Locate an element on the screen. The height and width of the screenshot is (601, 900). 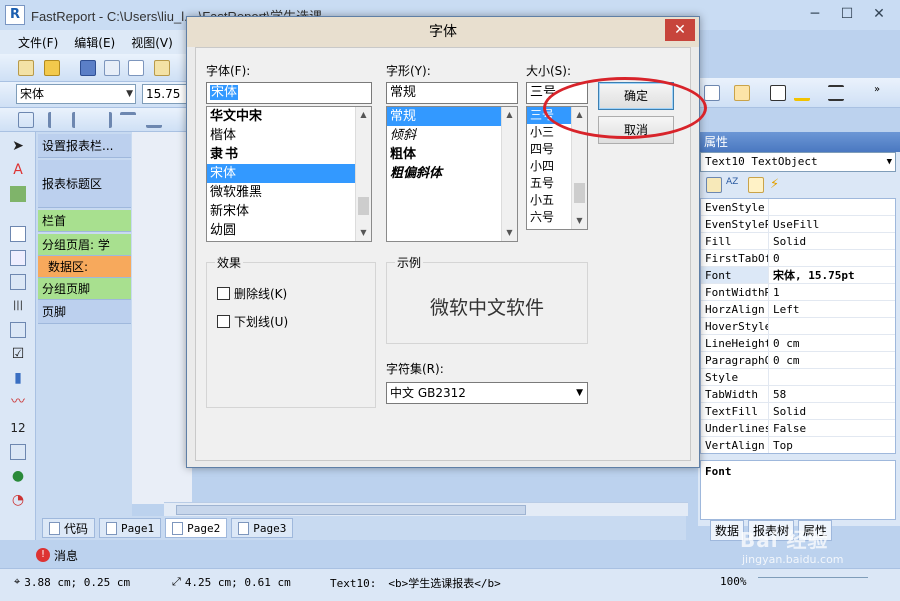
property-row: Font 宋体, 15.75pt is located at coordinates (798, 275).